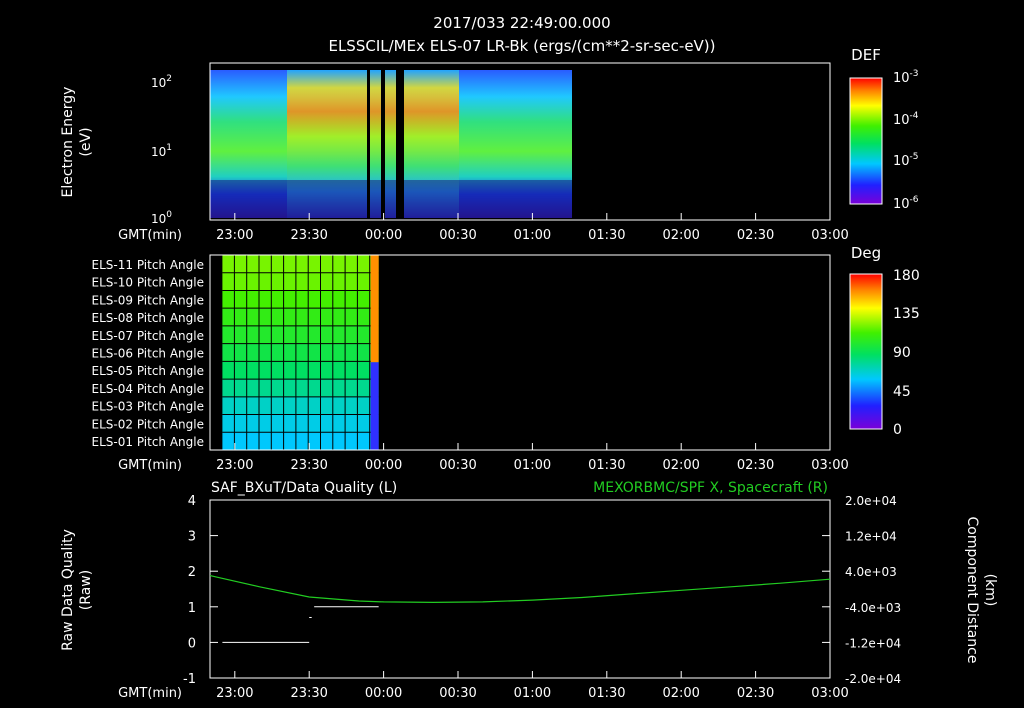 The width and height of the screenshot is (1024, 708). What do you see at coordinates (200, 590) in the screenshot?
I see `quality-left-ticks: 4 3 2 1 0 -1` at bounding box center [200, 590].